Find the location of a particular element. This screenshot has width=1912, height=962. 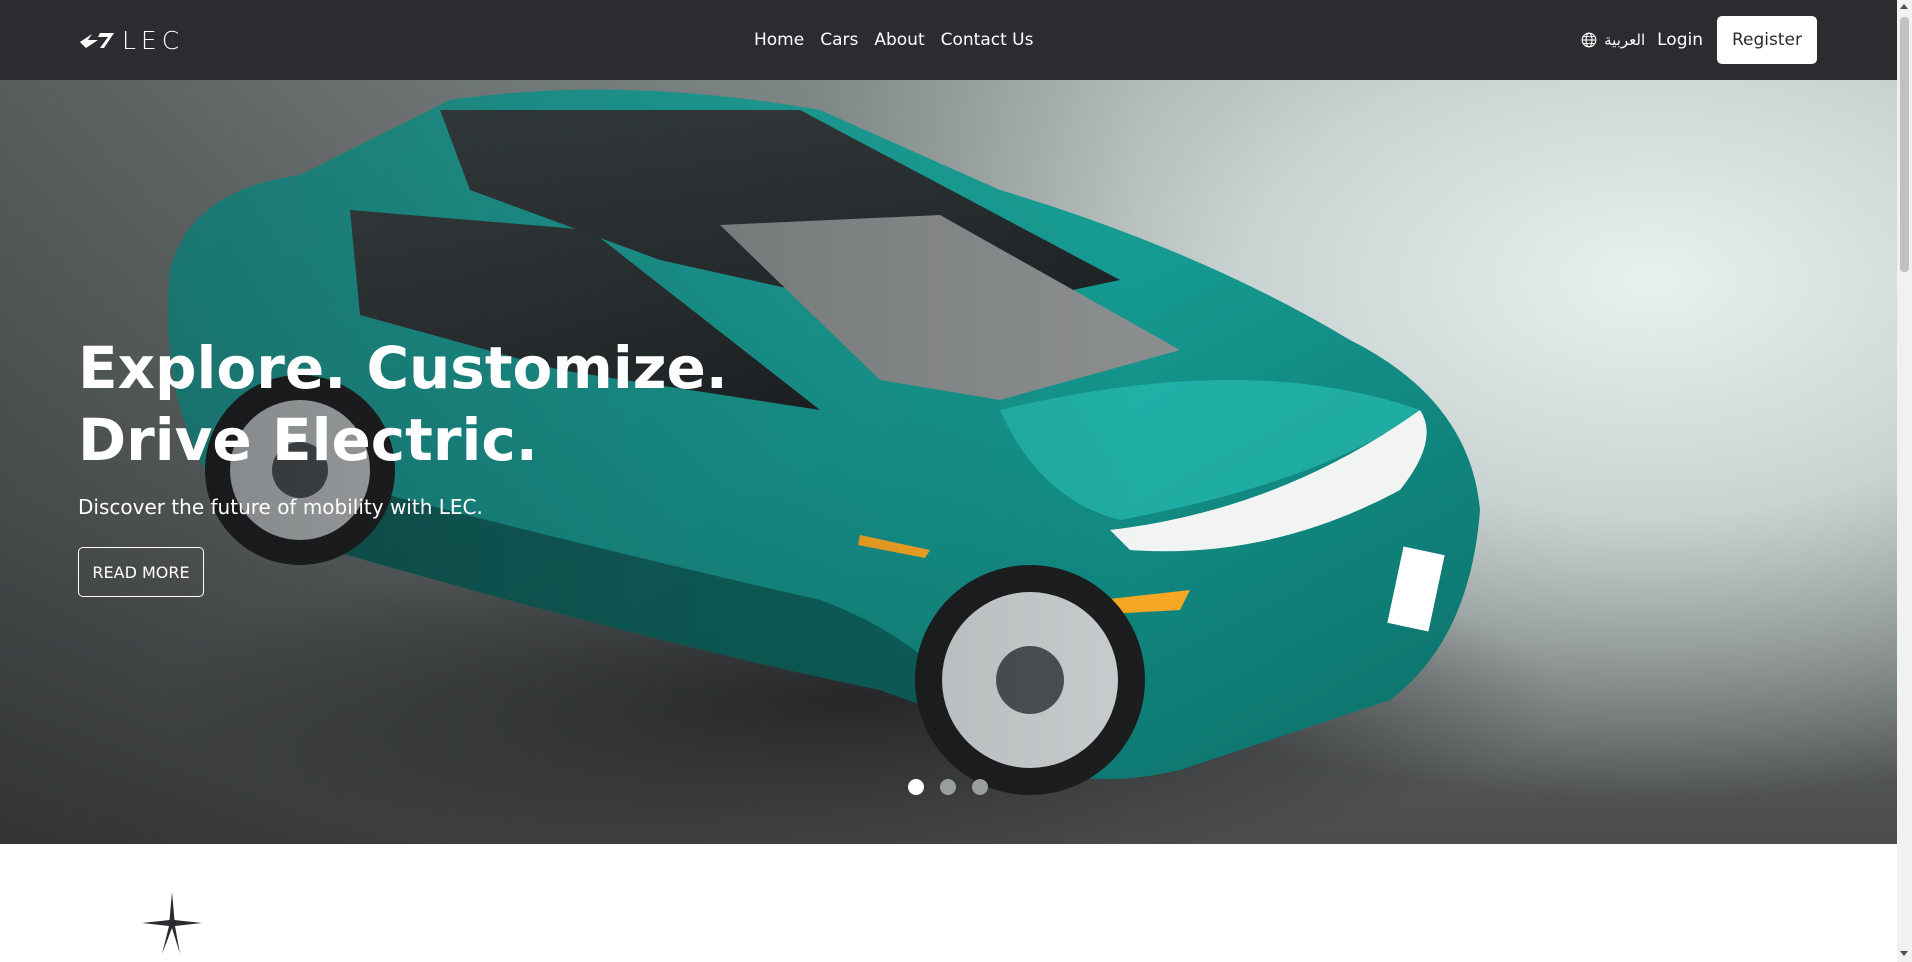

language-switcher: العربية is located at coordinates (1613, 40).